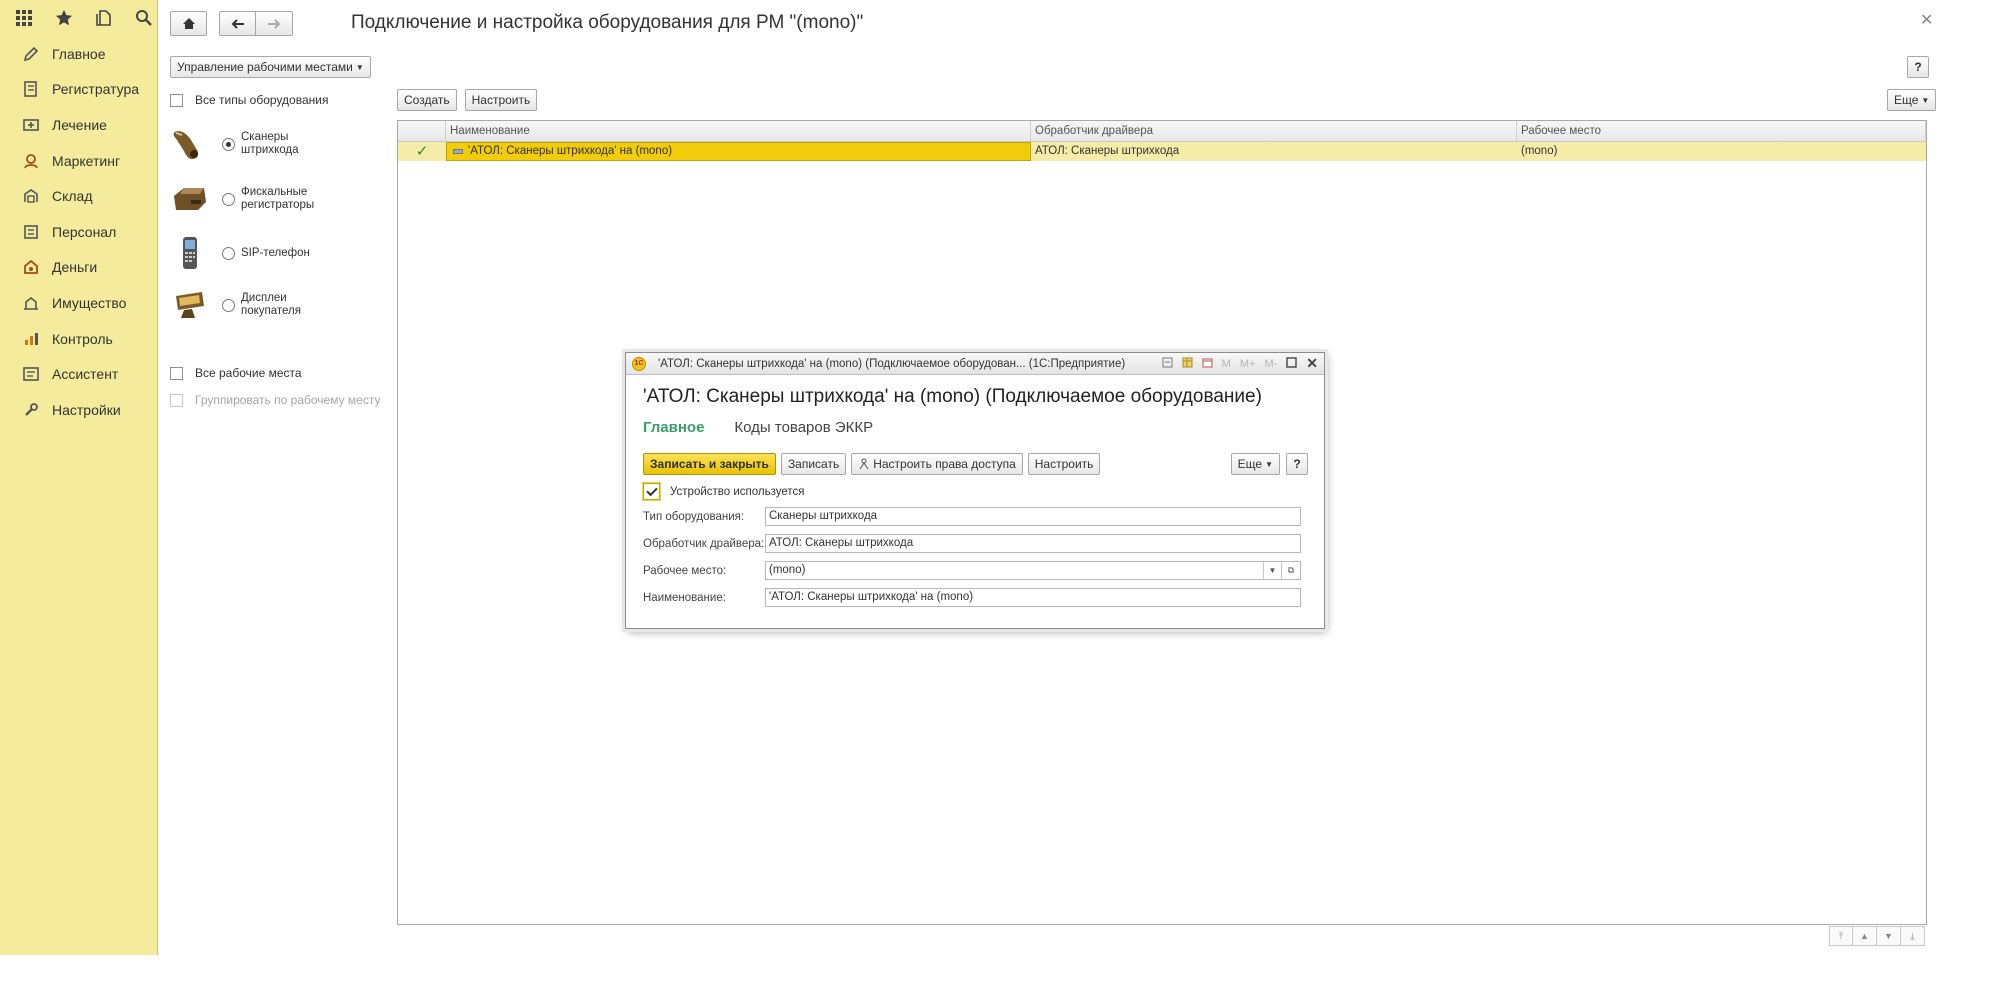  What do you see at coordinates (937, 464) in the screenshot?
I see `access-rights-button: Настроить права доступа` at bounding box center [937, 464].